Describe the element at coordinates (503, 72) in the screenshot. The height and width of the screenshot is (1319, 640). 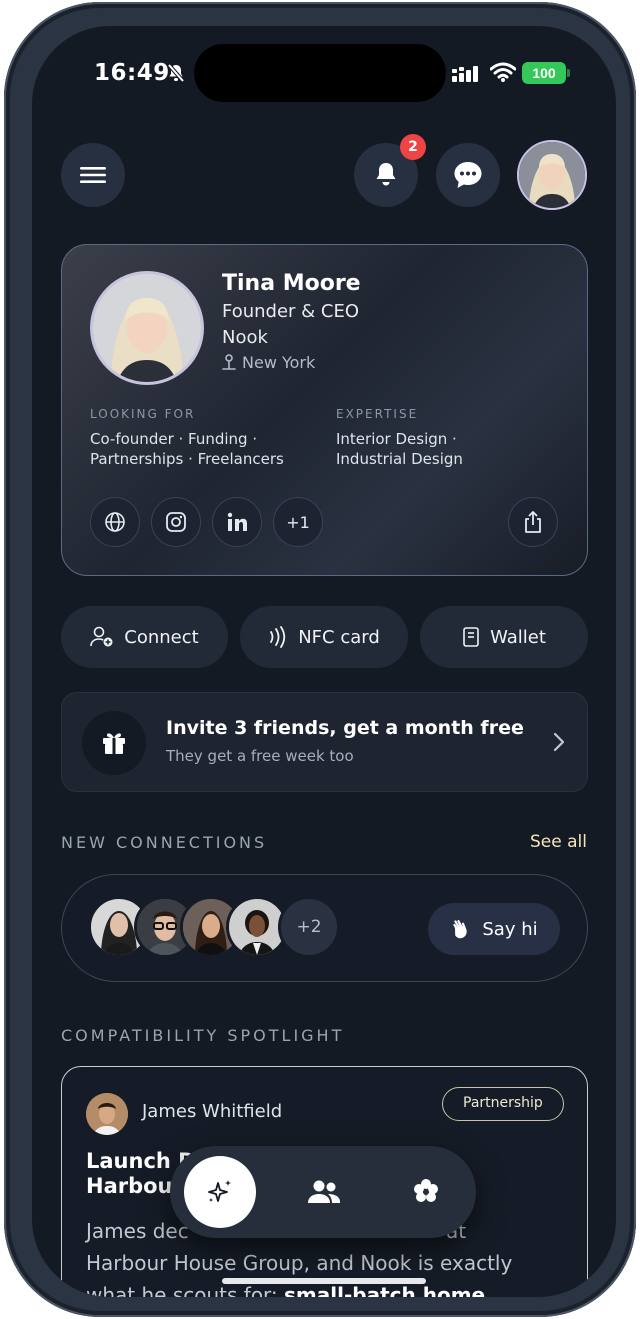
I see `wifi-icon` at that location.